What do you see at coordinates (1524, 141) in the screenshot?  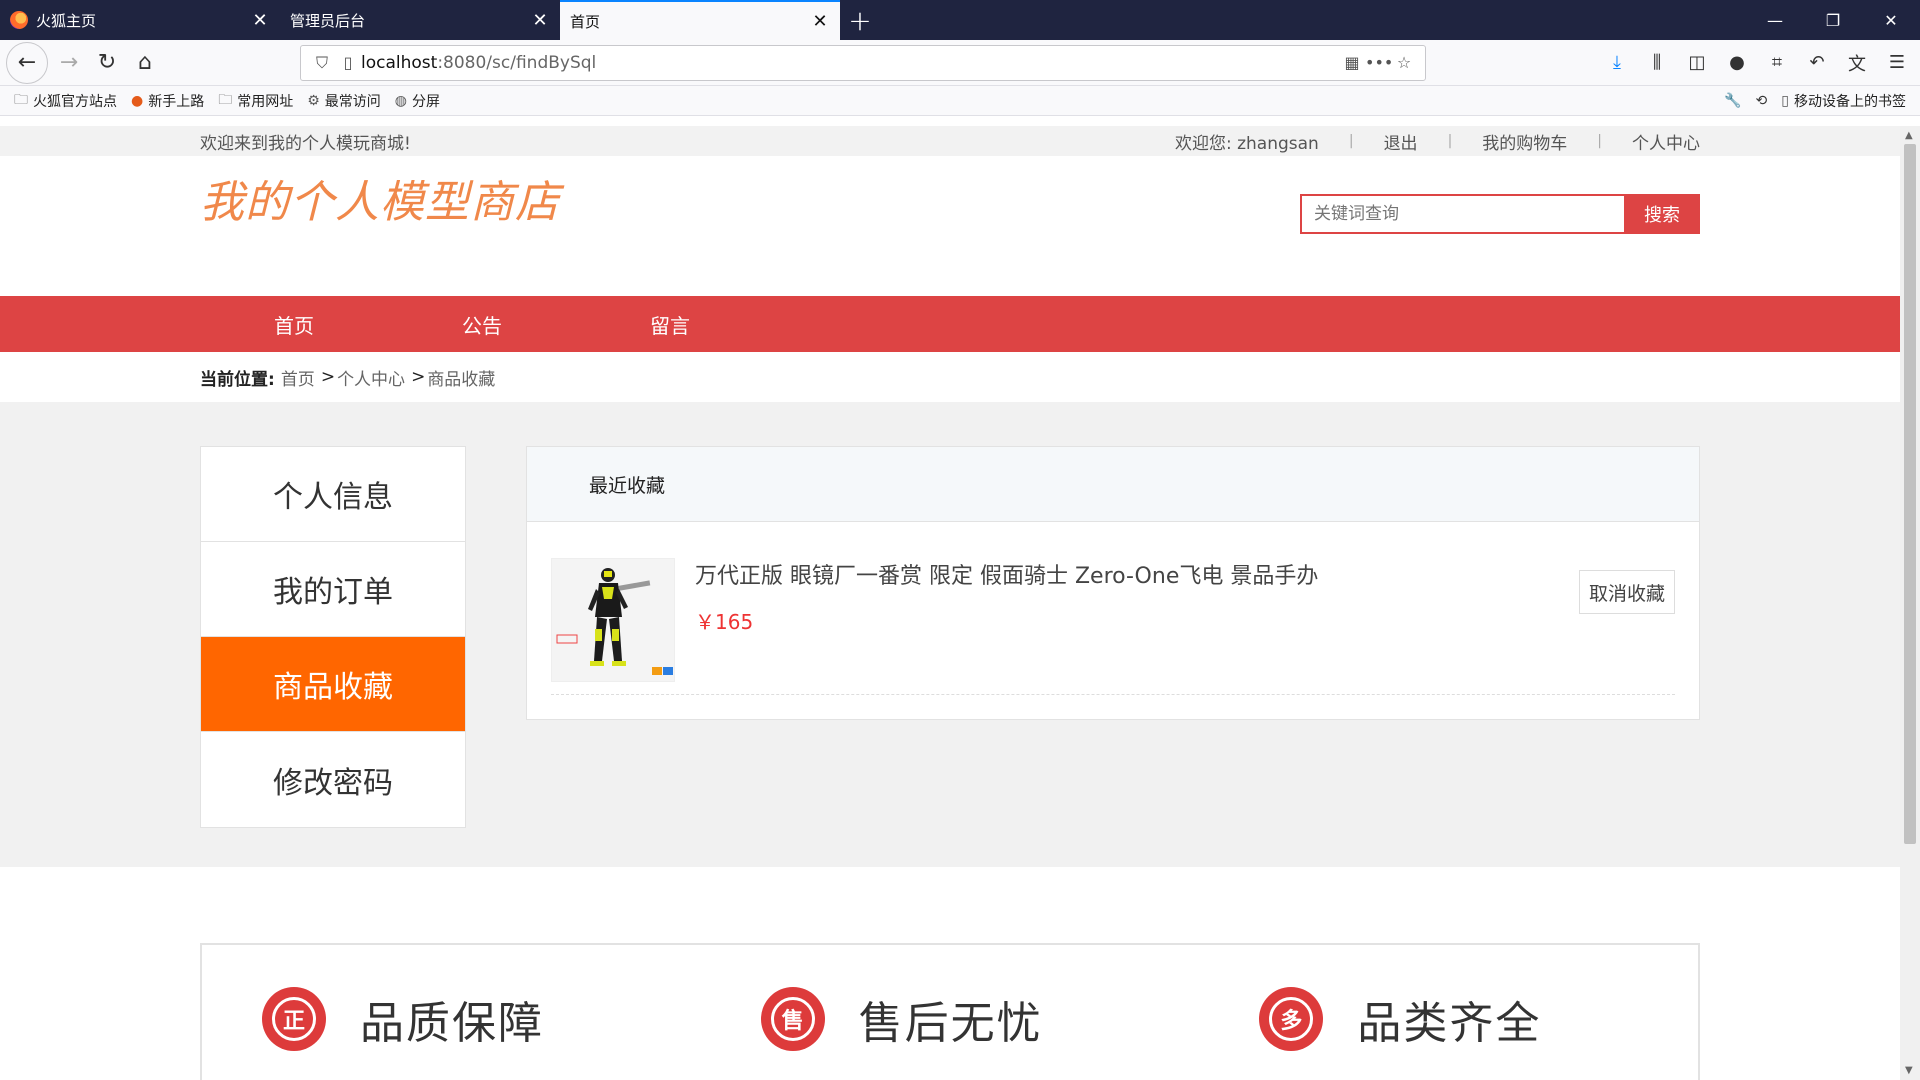 I see `cart-link: 我的购物车` at bounding box center [1524, 141].